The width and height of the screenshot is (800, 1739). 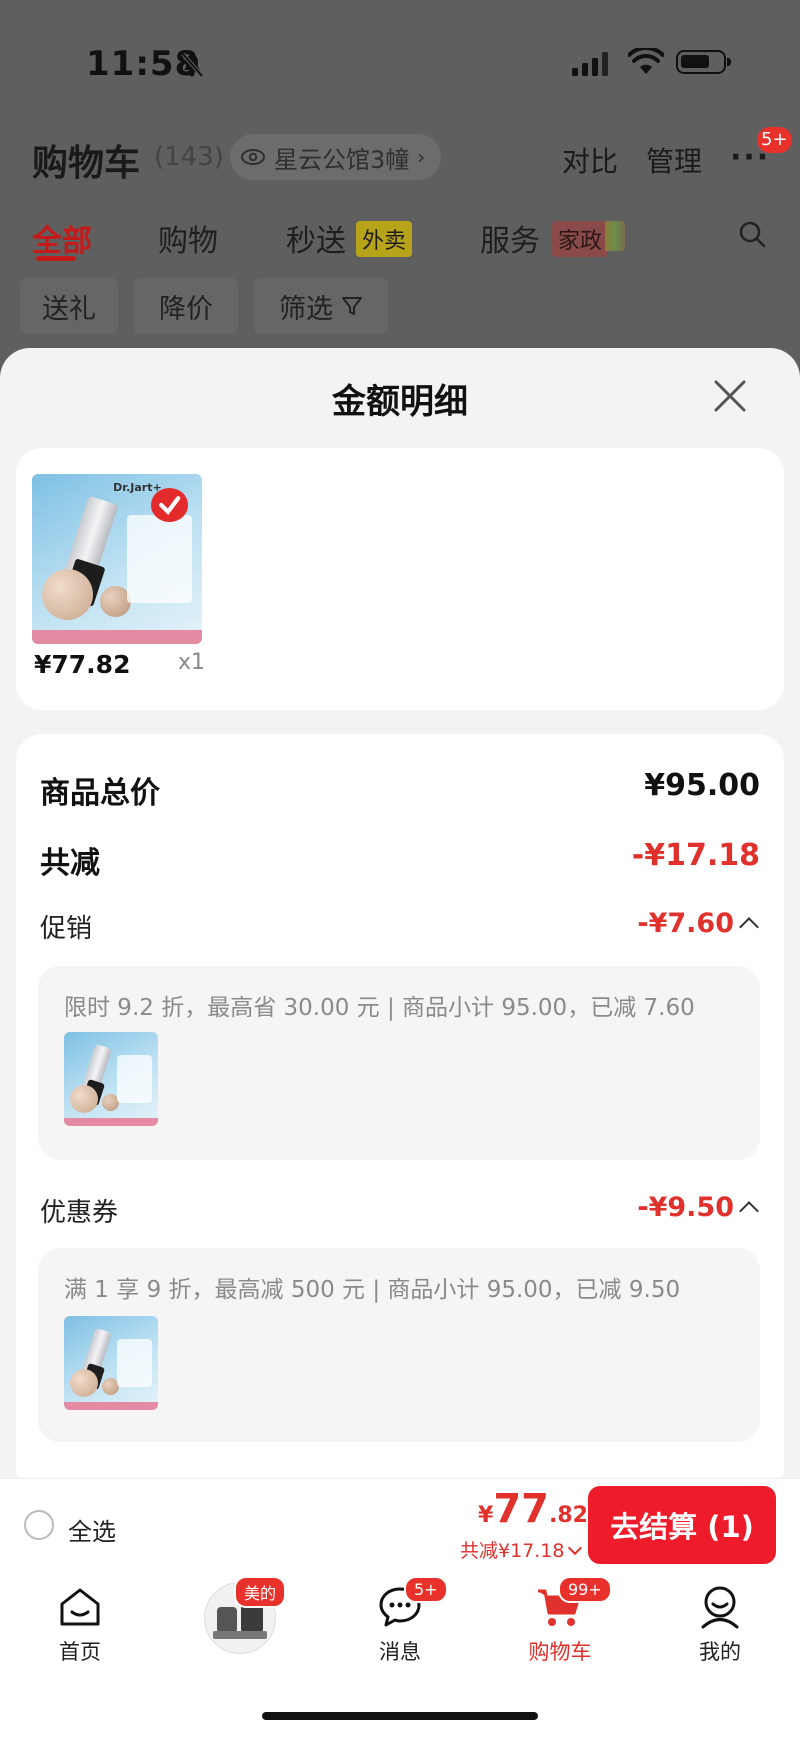 What do you see at coordinates (66, 929) in the screenshot?
I see `promotion-label: 促销` at bounding box center [66, 929].